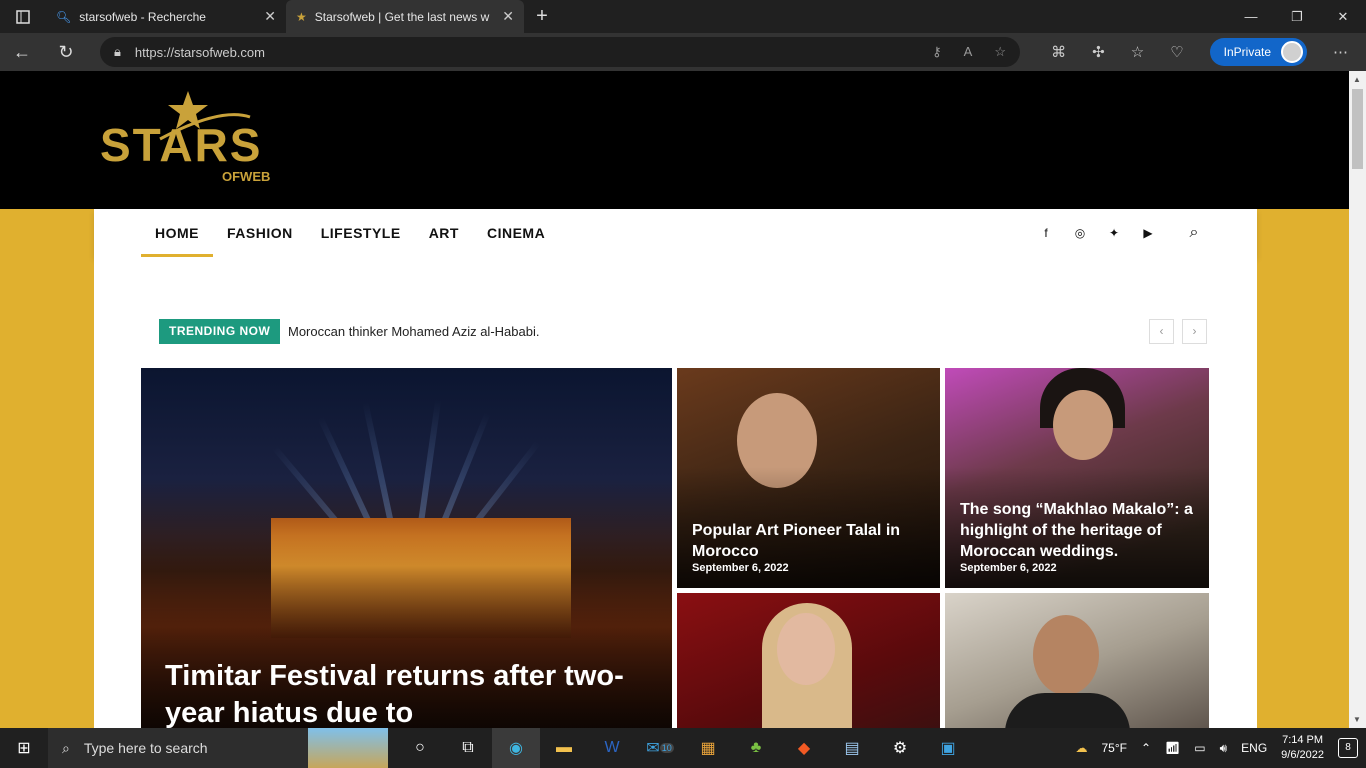 The height and width of the screenshot is (768, 1366). What do you see at coordinates (1224, 748) in the screenshot?
I see `volume-icon: 🔊︎` at bounding box center [1224, 748].